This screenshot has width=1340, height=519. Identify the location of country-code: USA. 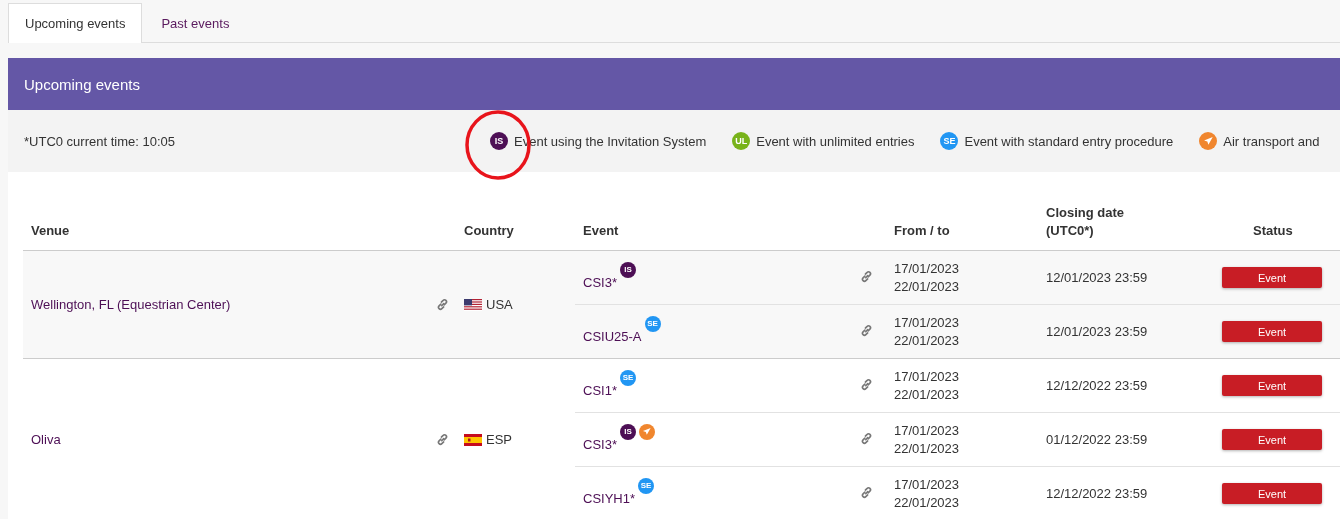
(499, 304).